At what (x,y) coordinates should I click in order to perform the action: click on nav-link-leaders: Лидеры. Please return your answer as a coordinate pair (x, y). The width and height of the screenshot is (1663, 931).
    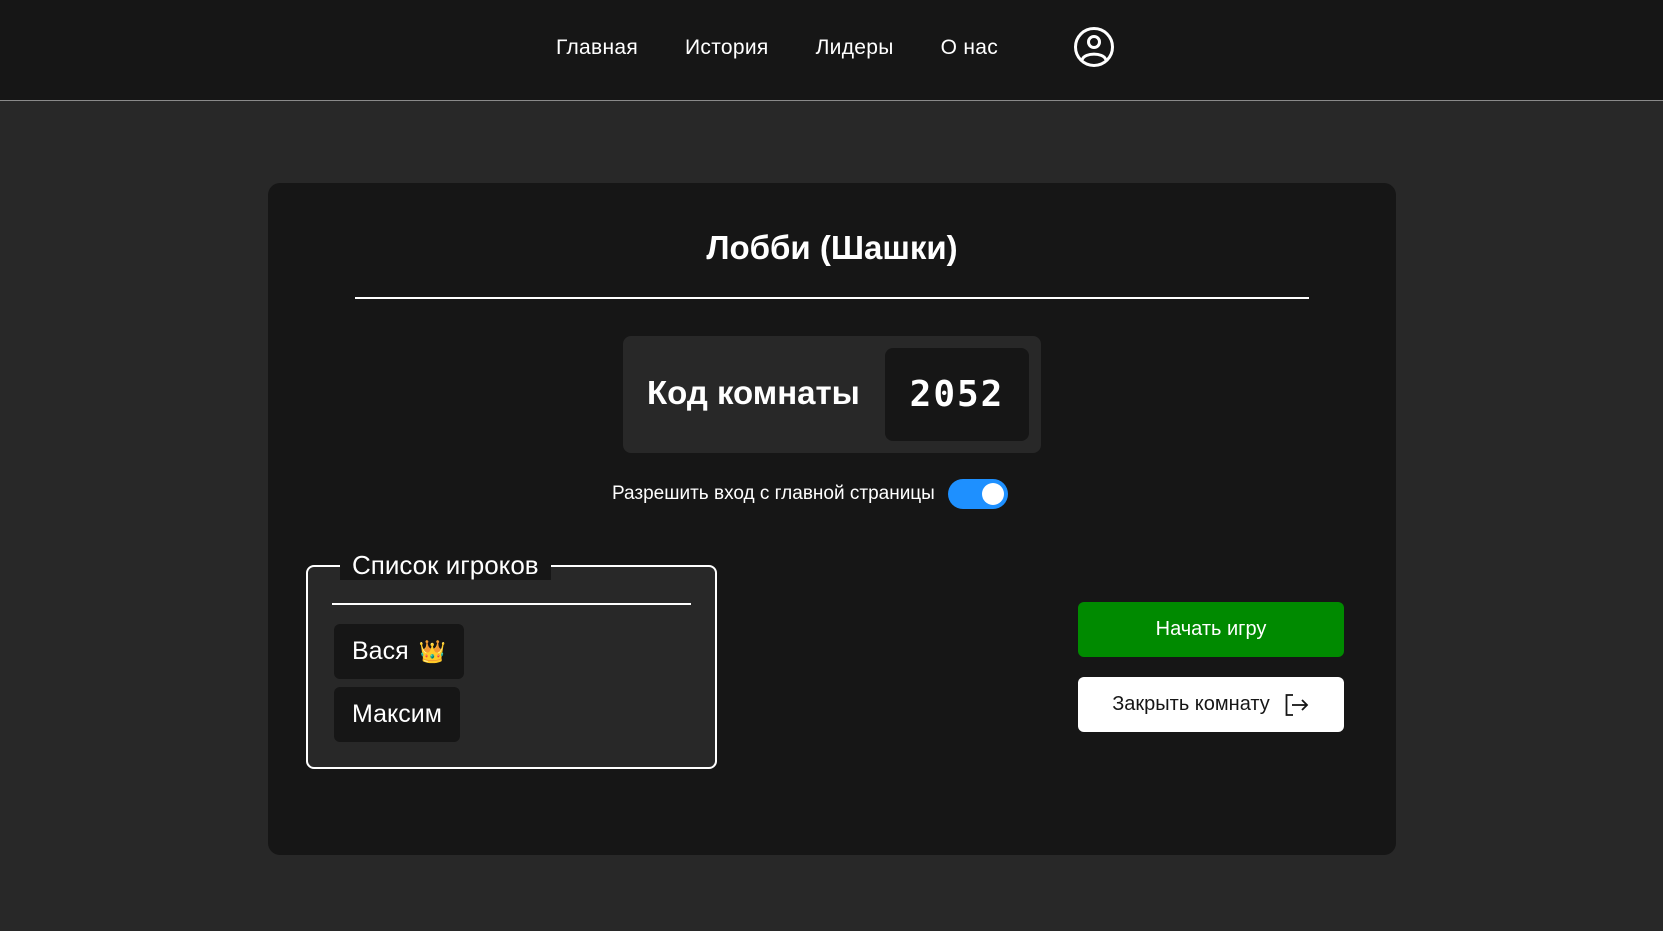
    Looking at the image, I should click on (855, 48).